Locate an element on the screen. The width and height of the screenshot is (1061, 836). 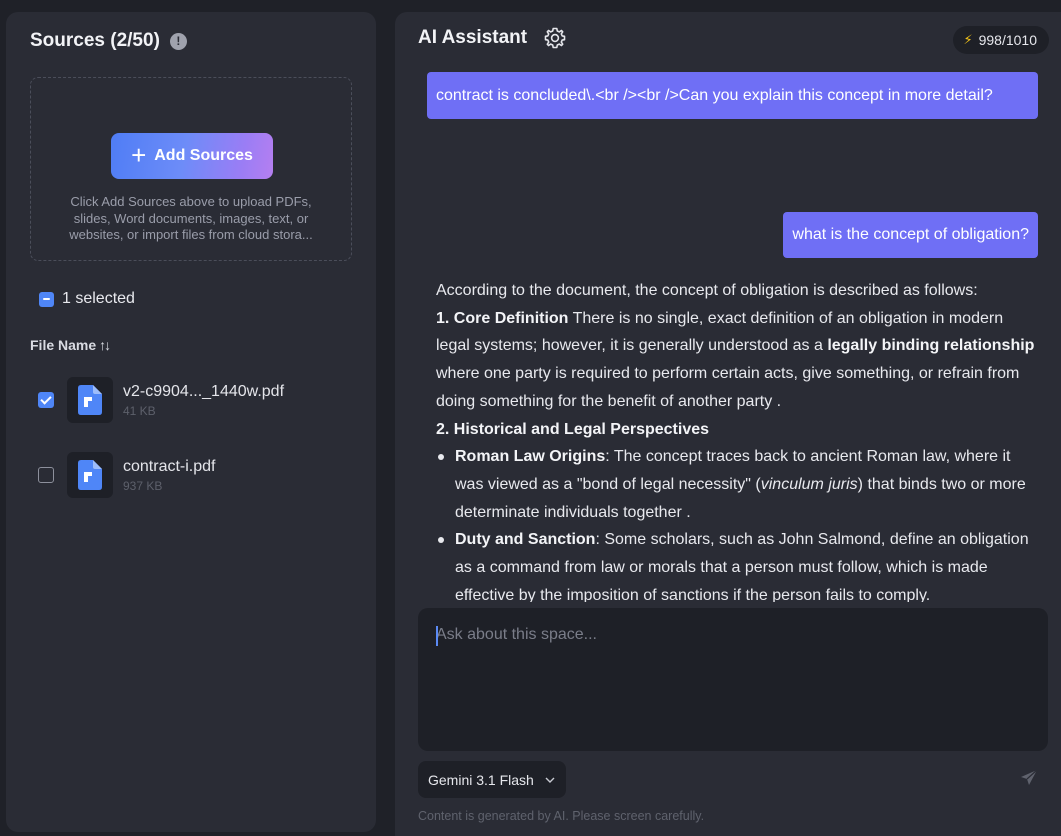
file-size: 937 KB is located at coordinates (143, 485).